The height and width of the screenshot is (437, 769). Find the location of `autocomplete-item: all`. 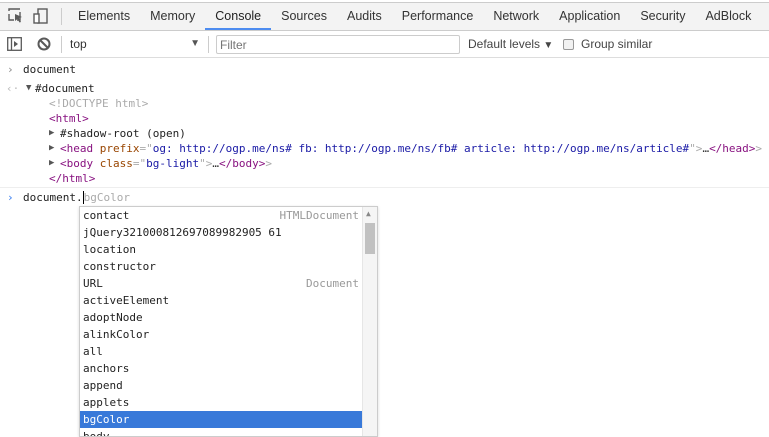

autocomplete-item: all is located at coordinates (221, 351).